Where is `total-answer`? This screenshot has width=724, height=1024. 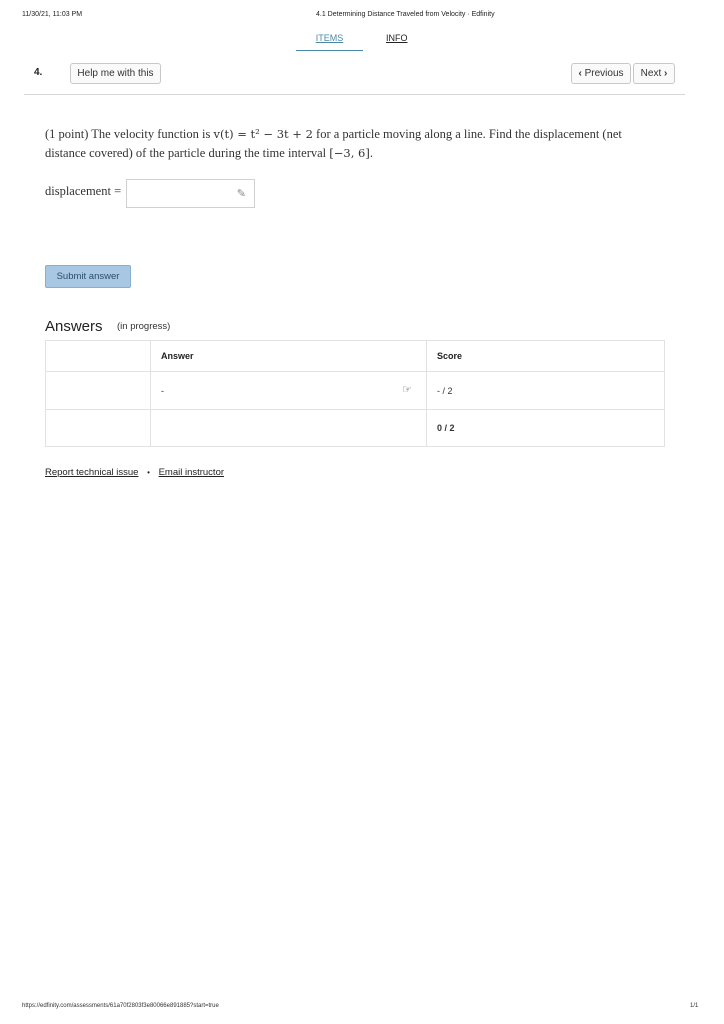 total-answer is located at coordinates (288, 428).